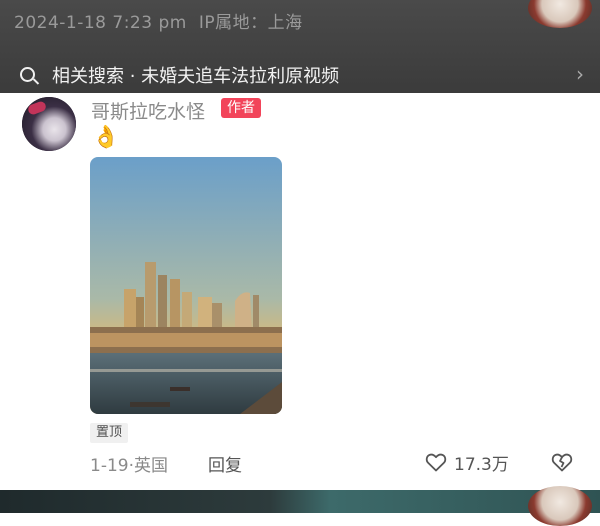  I want to click on username: 哥斯拉吃水怪, so click(148, 110).